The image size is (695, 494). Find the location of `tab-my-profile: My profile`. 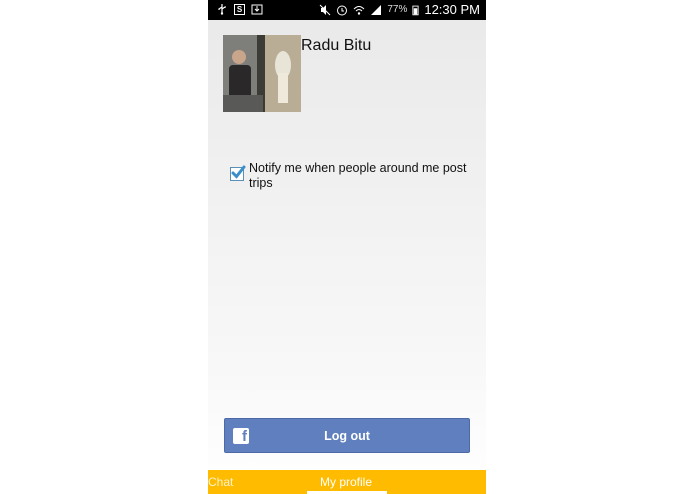

tab-my-profile: My profile is located at coordinates (346, 482).